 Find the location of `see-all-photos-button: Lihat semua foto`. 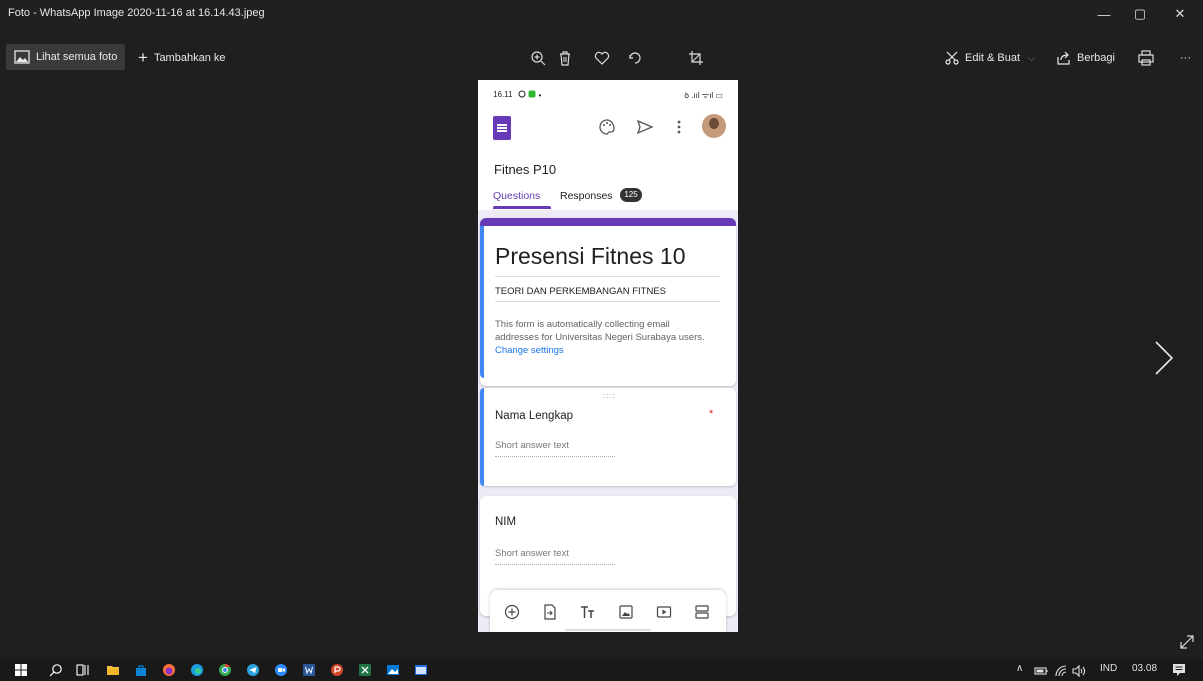

see-all-photos-button: Lihat semua foto is located at coordinates (66, 57).